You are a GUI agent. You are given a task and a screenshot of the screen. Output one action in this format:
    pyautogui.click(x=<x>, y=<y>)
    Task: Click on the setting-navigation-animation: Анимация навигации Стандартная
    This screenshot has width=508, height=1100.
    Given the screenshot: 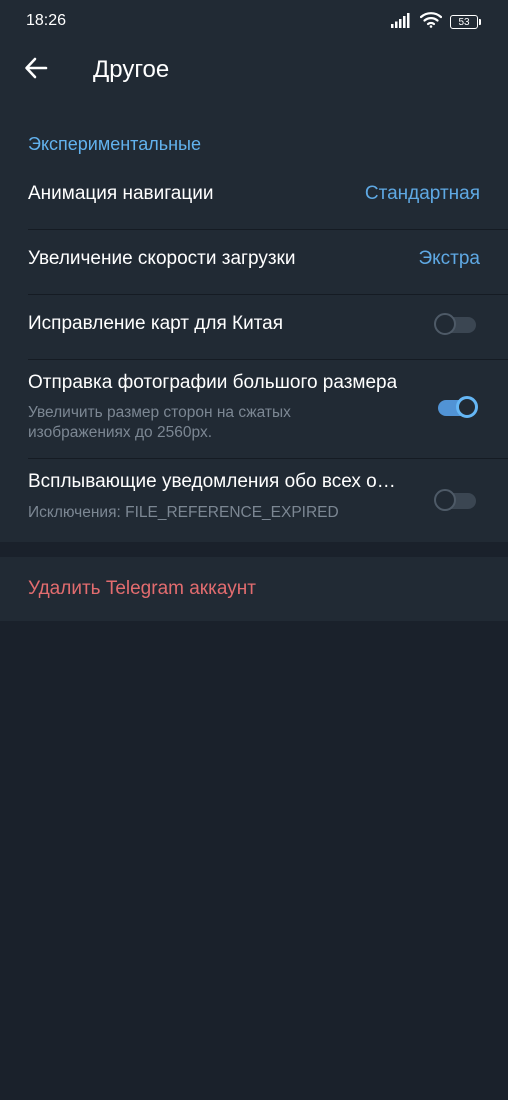 What is the action you would take?
    pyautogui.click(x=254, y=197)
    